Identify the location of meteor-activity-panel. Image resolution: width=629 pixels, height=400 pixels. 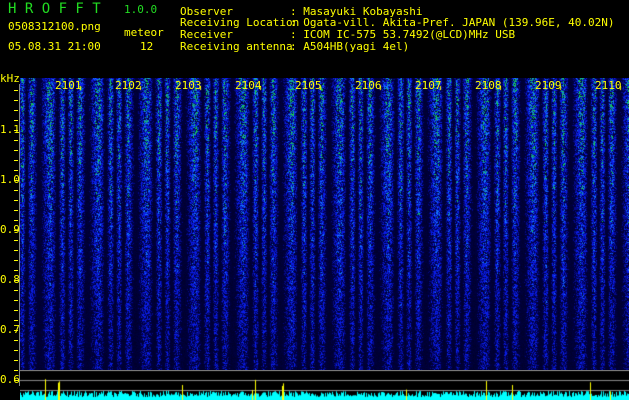
(324, 385).